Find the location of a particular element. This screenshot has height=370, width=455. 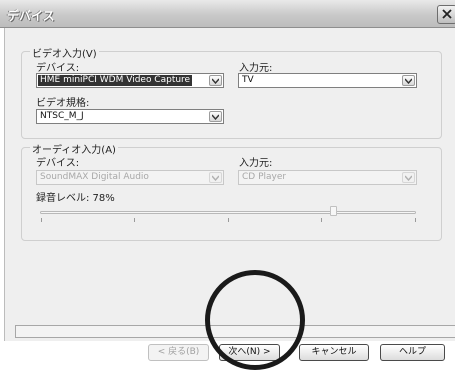

audio-input-source-label: 入力元: is located at coordinates (256, 163).